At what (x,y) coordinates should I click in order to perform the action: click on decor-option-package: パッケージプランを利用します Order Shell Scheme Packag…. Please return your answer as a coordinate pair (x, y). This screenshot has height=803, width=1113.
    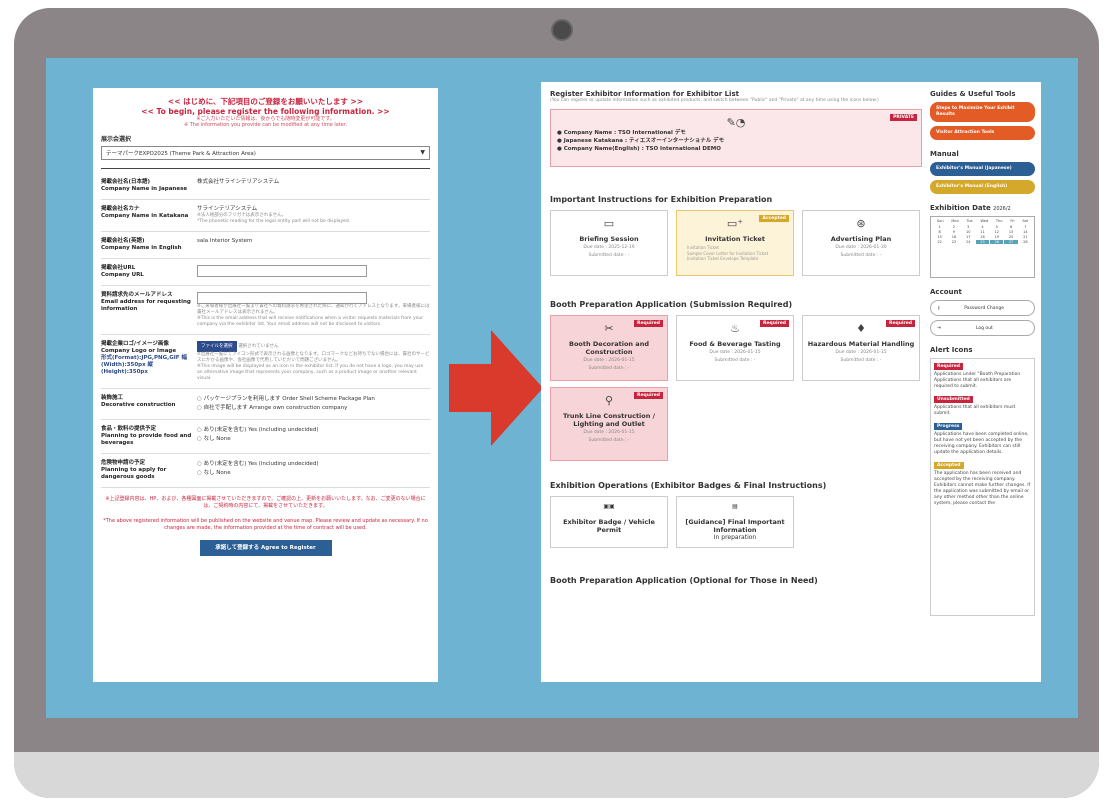
    Looking at the image, I should click on (313, 399).